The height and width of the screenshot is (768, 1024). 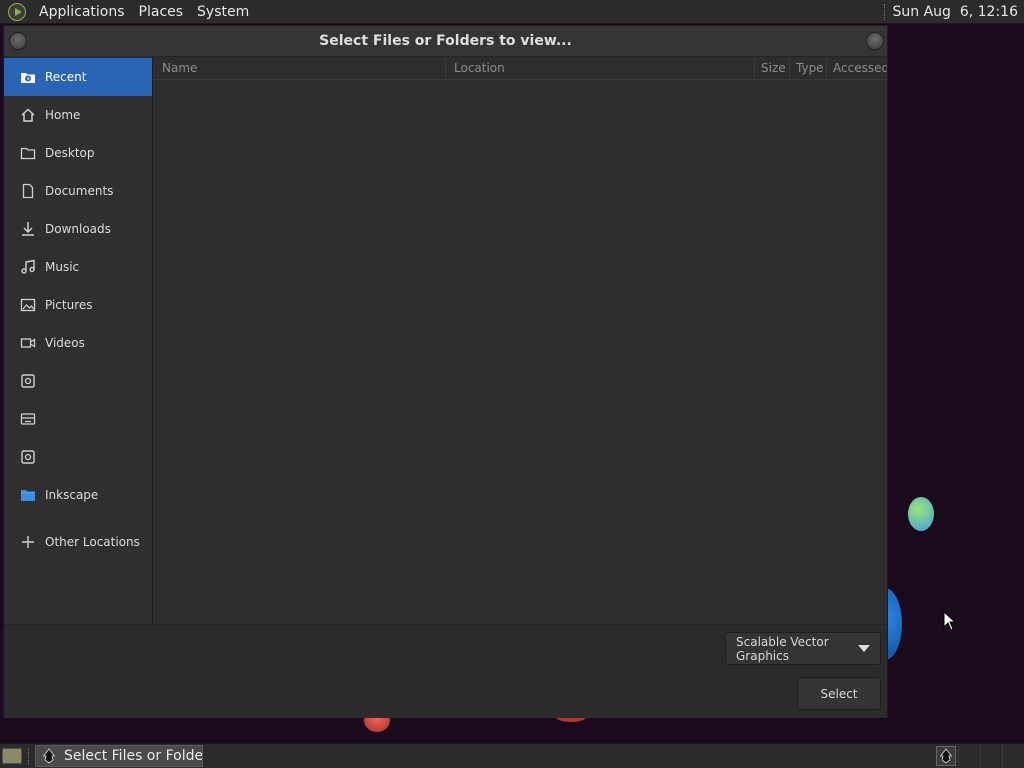 I want to click on sidebar-item-label: Inkscape, so click(x=72, y=495).